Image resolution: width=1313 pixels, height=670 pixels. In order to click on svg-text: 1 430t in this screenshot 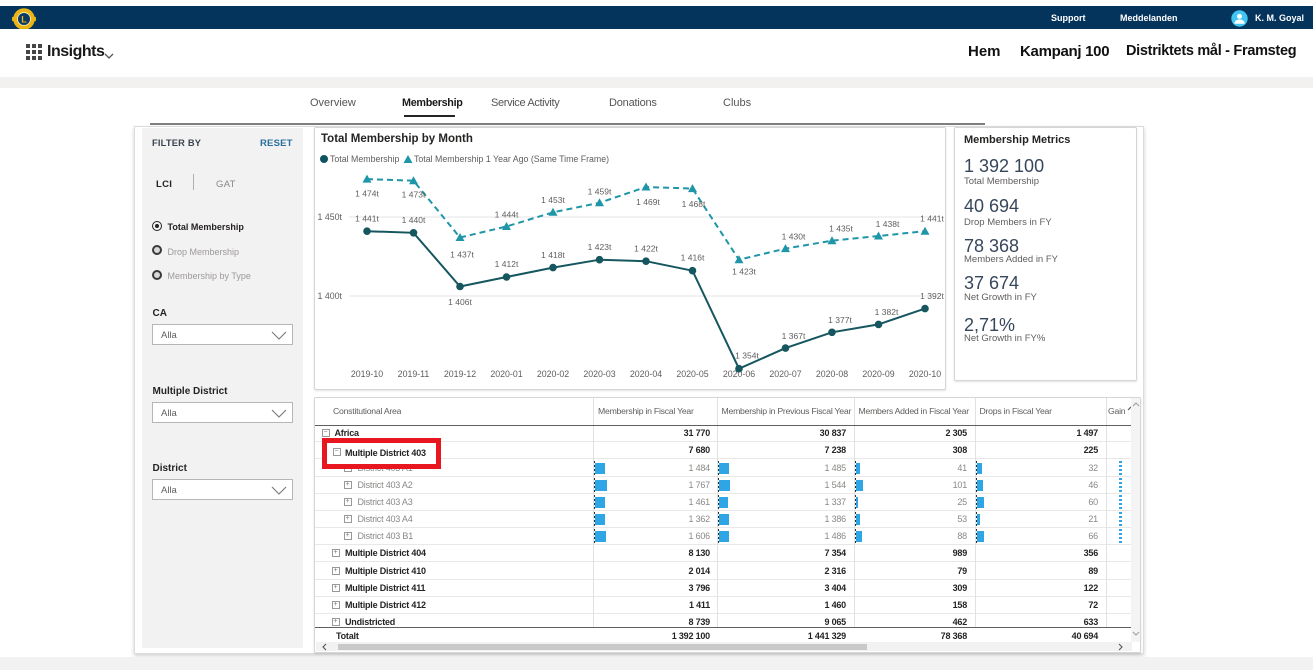, I will do `click(794, 237)`.